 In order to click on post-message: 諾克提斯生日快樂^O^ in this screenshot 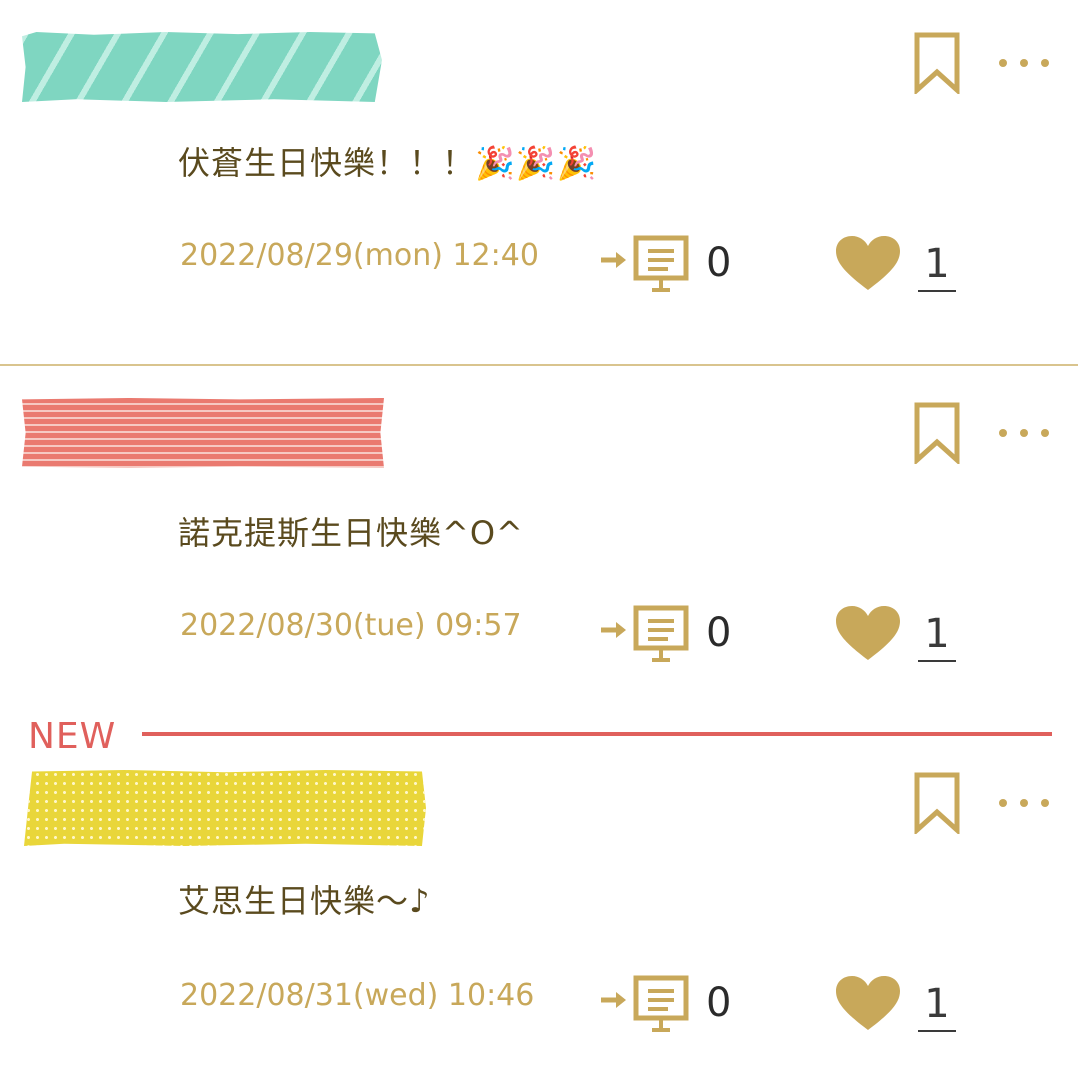, I will do `click(351, 533)`.